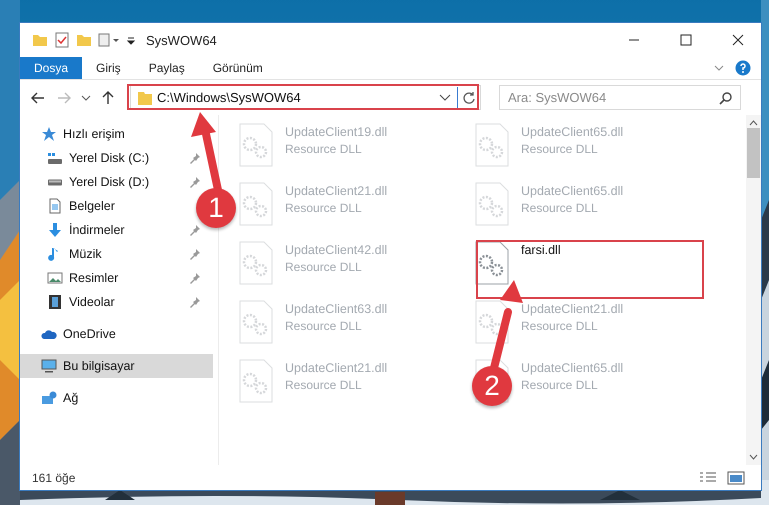 Image resolution: width=769 pixels, height=505 pixels. Describe the element at coordinates (109, 158) in the screenshot. I see `nav-item: Yerel Disk (C:)` at that location.